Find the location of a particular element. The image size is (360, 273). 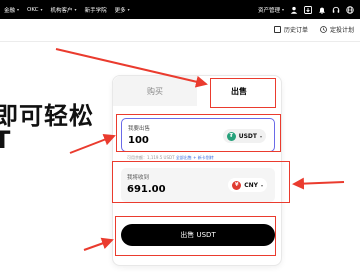

annotation-box-sell-amount is located at coordinates (198, 133).